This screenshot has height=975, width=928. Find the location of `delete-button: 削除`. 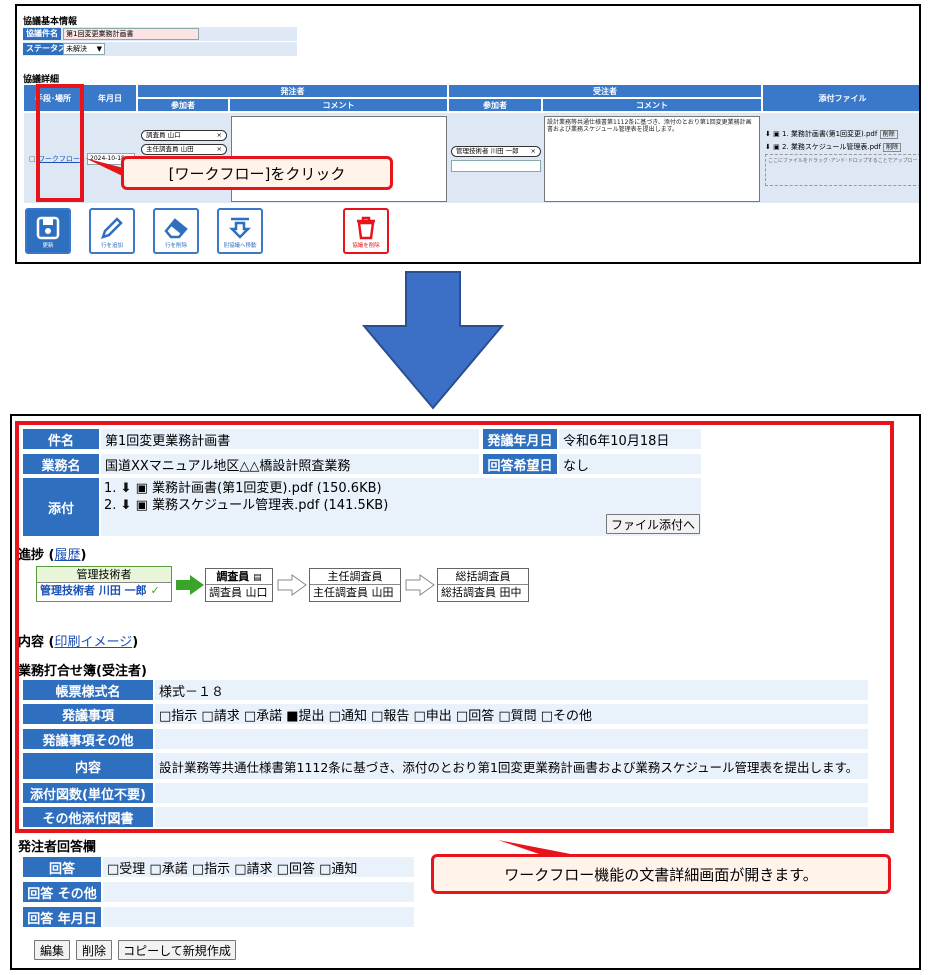

delete-button: 削除 is located at coordinates (94, 950).